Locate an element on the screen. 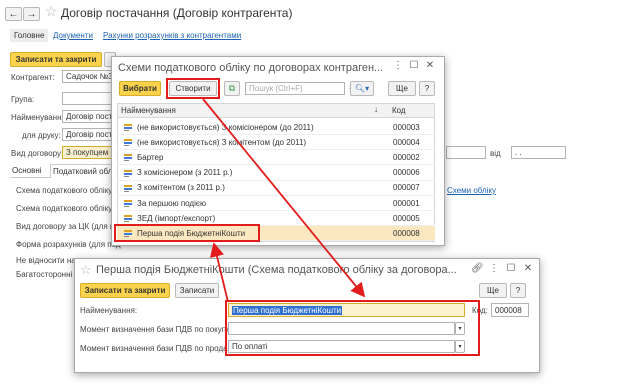  arrow-form-to-row is located at coordinates (219, 272).